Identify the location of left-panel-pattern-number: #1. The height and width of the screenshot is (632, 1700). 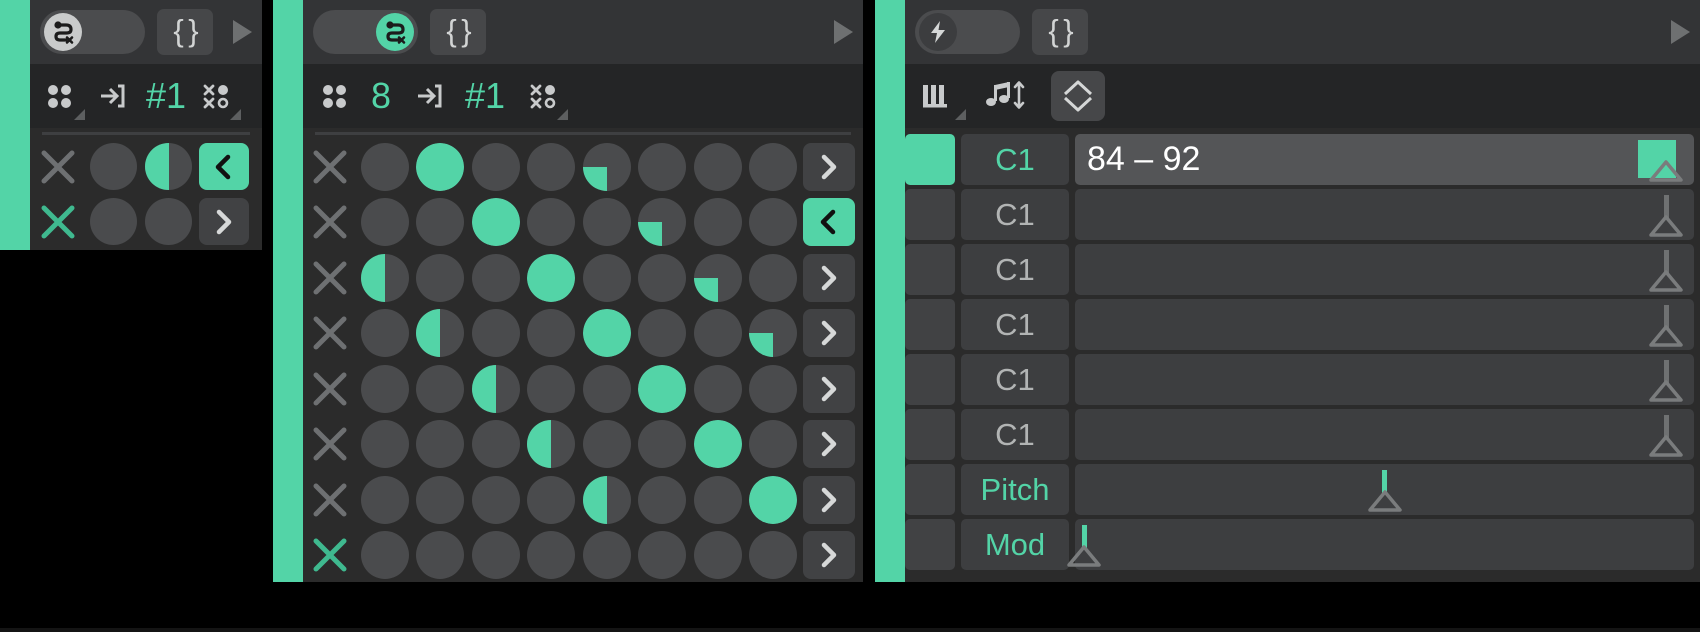
(166, 96).